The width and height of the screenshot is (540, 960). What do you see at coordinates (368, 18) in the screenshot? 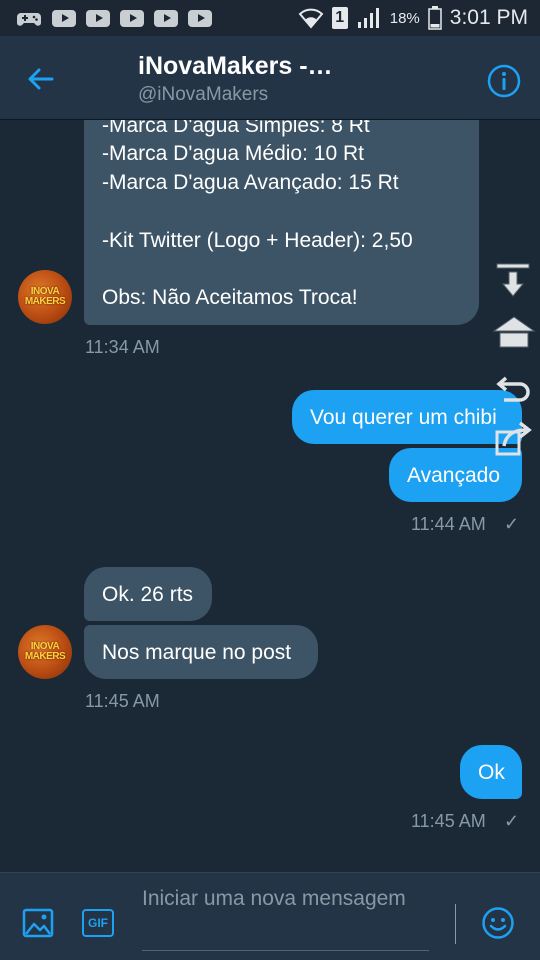
I see `signal-icon` at bounding box center [368, 18].